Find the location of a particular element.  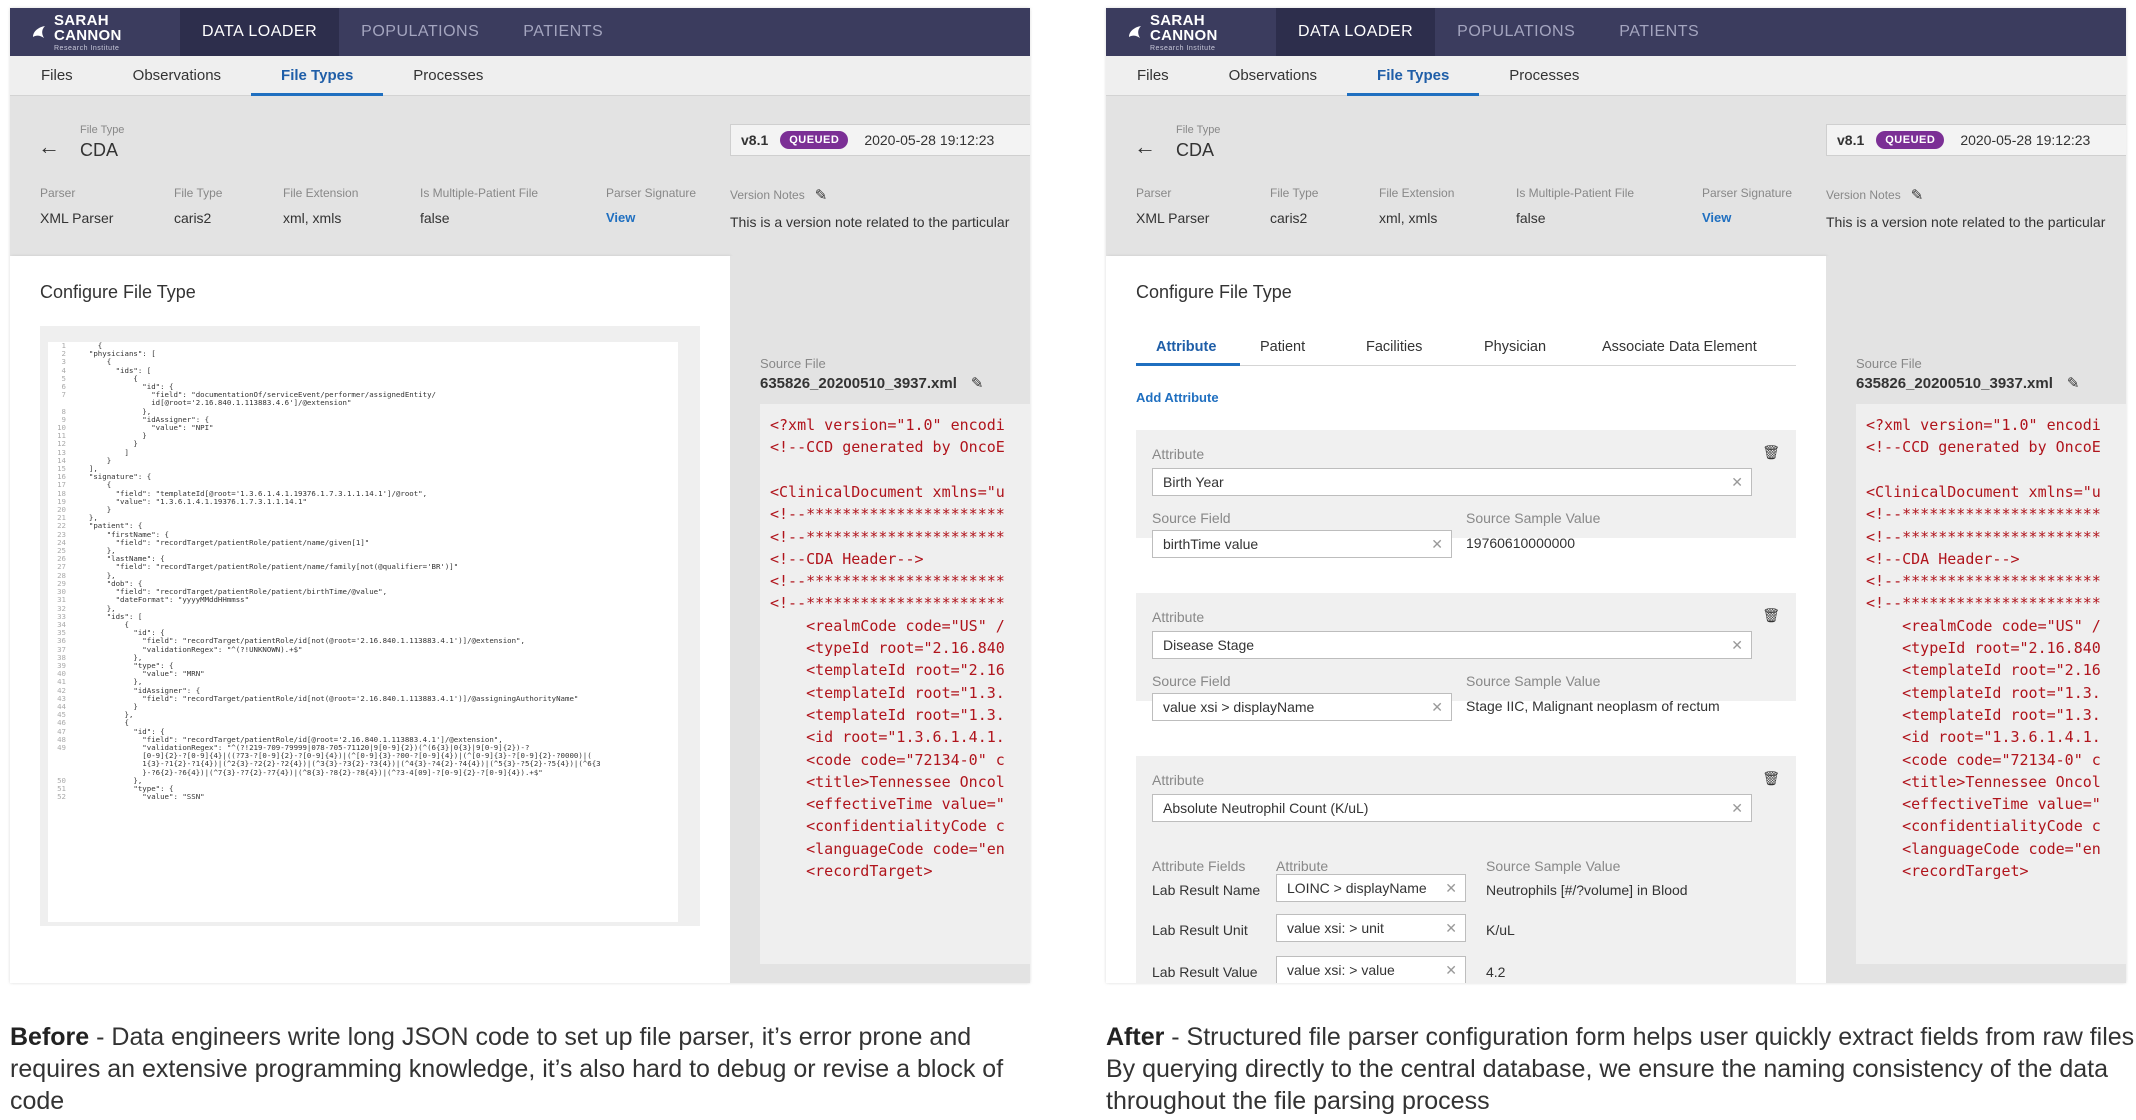

code-line: 12 } is located at coordinates (363, 444).